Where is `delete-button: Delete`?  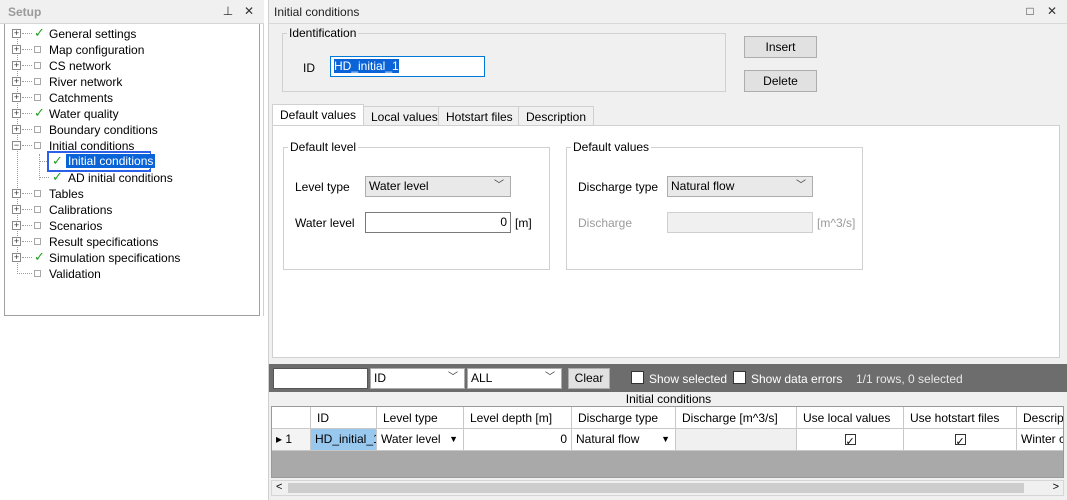 delete-button: Delete is located at coordinates (780, 81).